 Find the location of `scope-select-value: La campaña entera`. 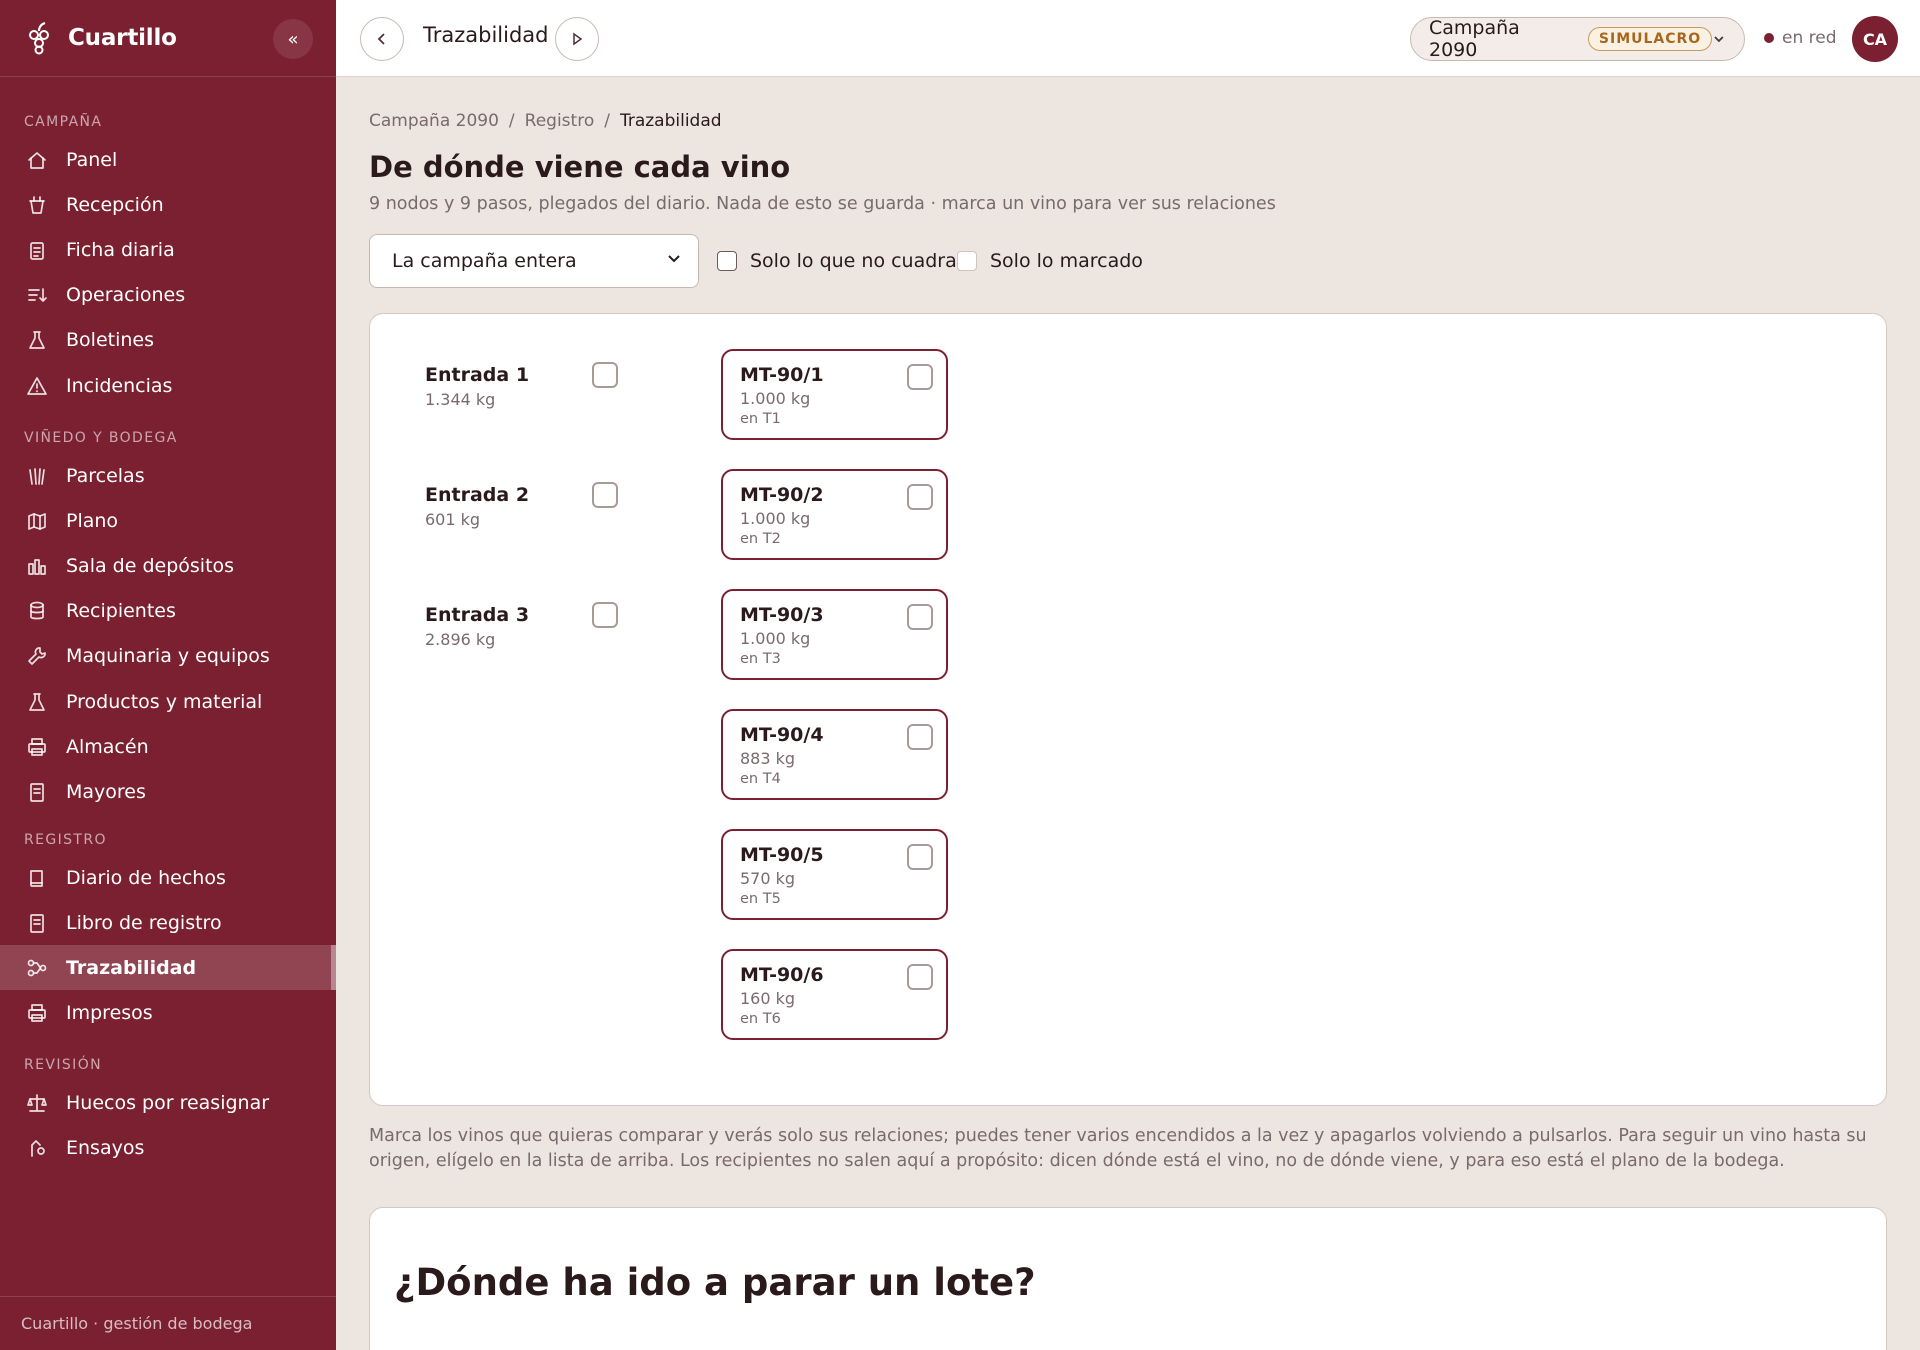

scope-select-value: La campaña entera is located at coordinates (484, 261).